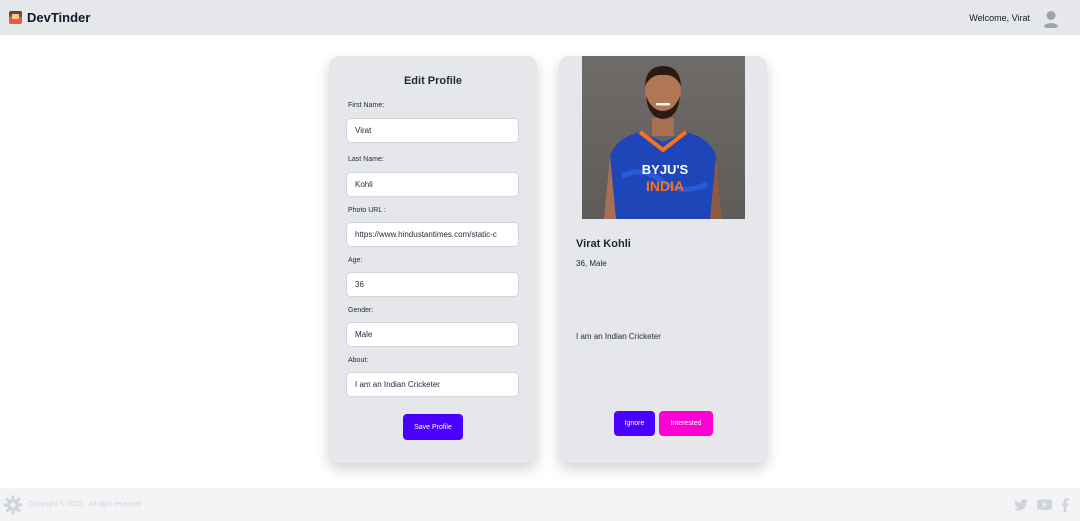 The image size is (1080, 521). I want to click on nav-right: Welcome, Virat, so click(1020, 17).